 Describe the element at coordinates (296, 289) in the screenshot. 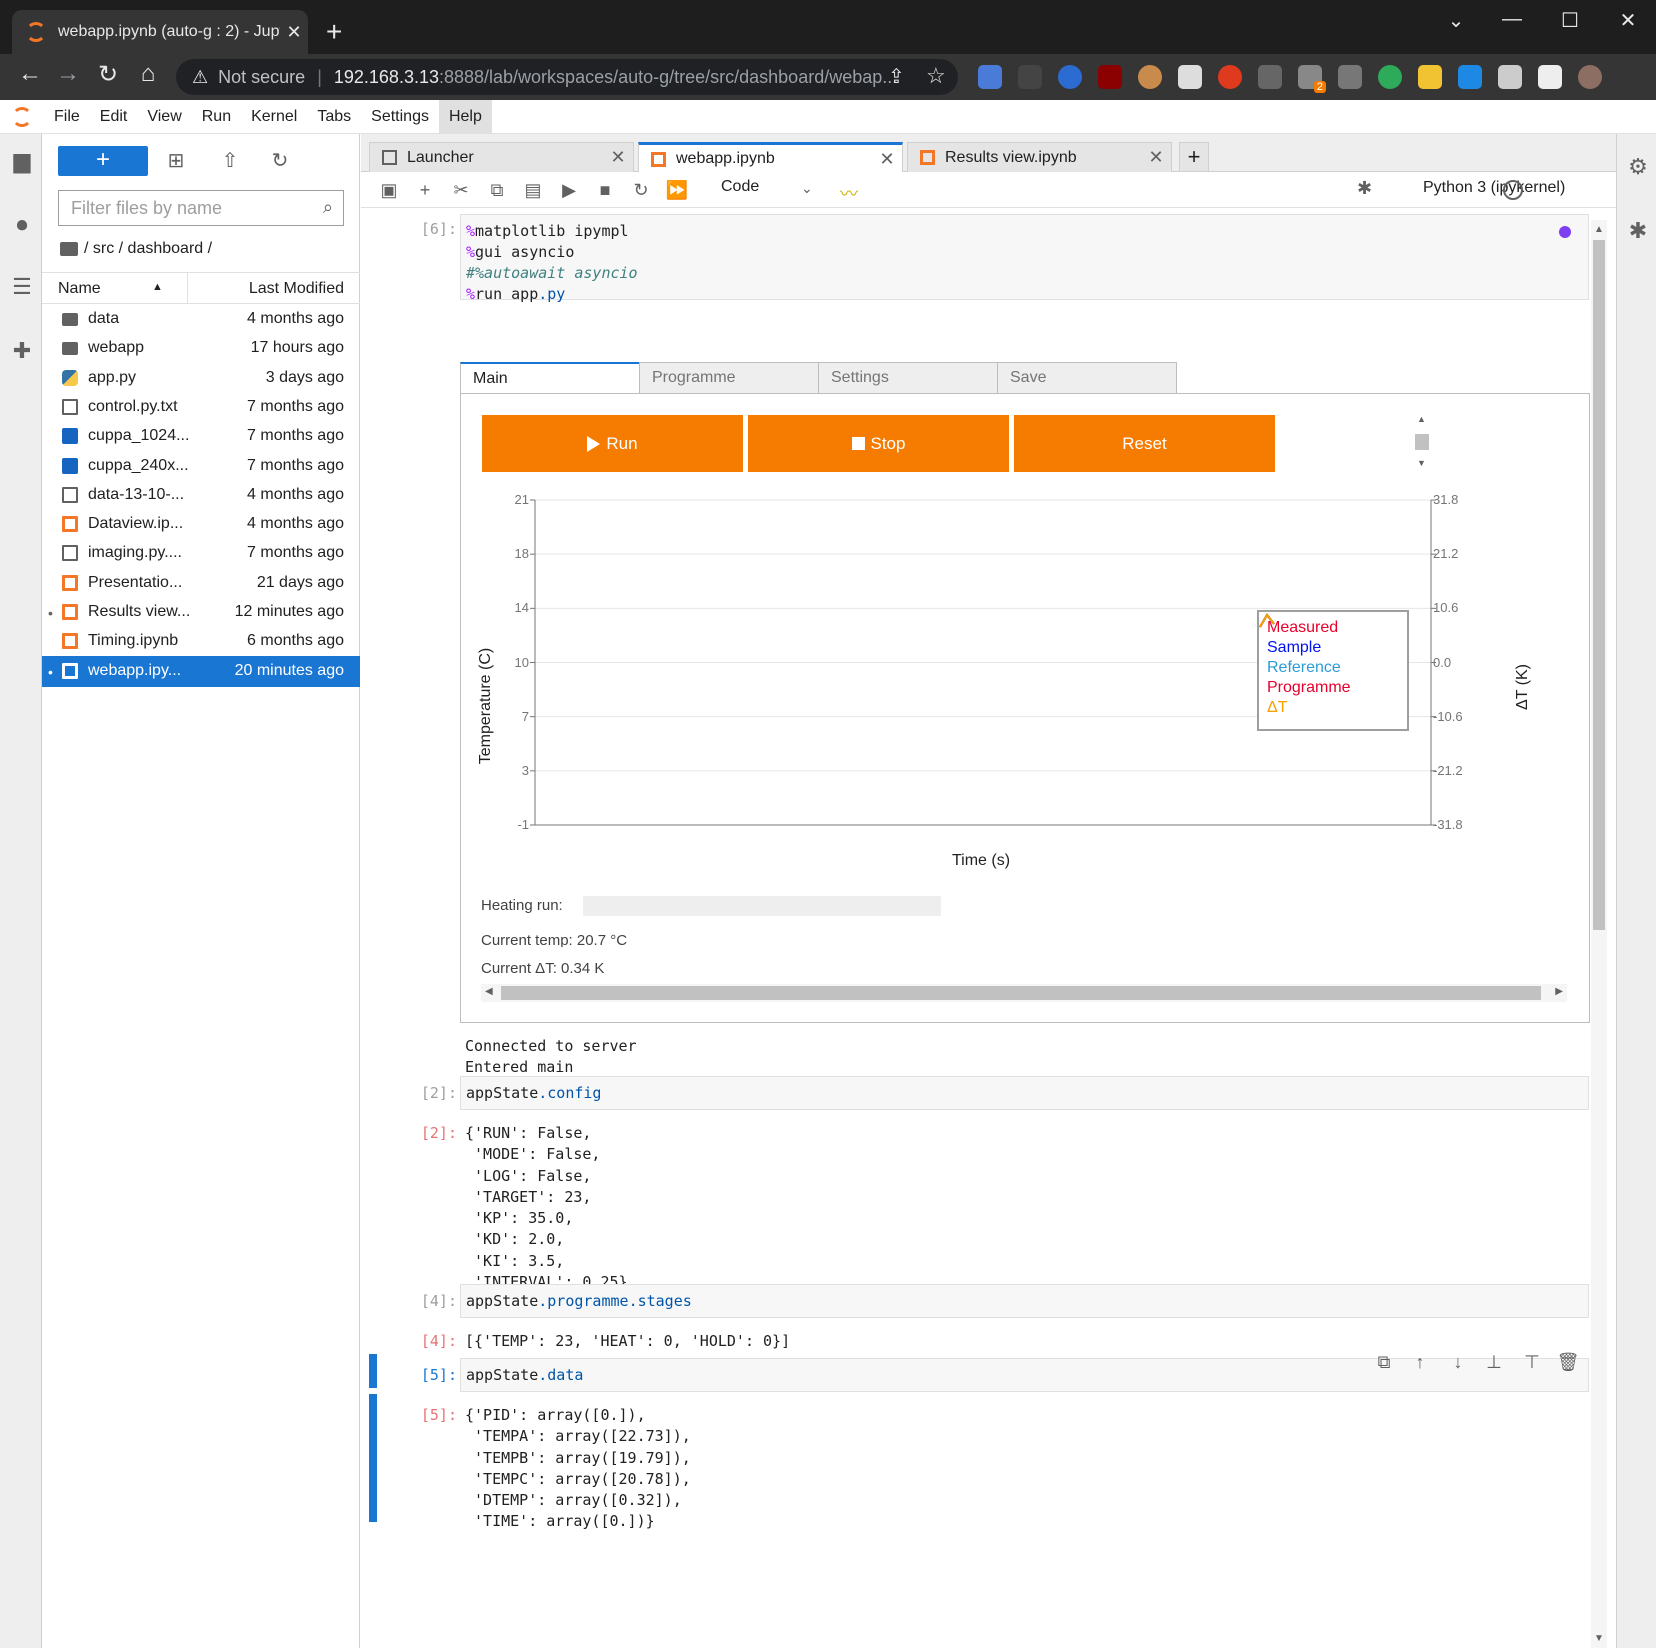

I see `column-last-modified: Last Modified` at that location.